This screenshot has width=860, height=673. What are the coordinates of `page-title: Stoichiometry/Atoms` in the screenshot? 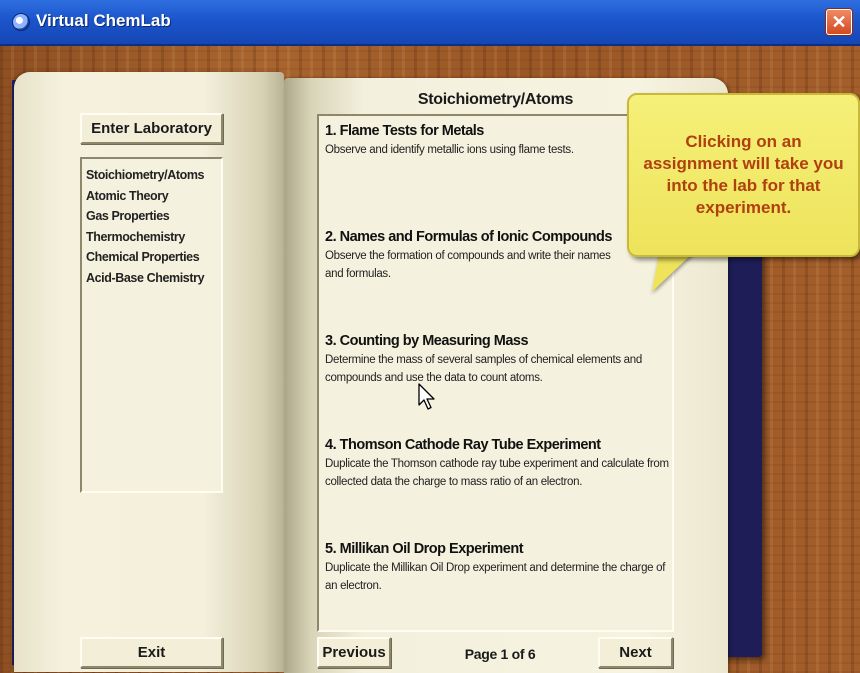 It's located at (495, 99).